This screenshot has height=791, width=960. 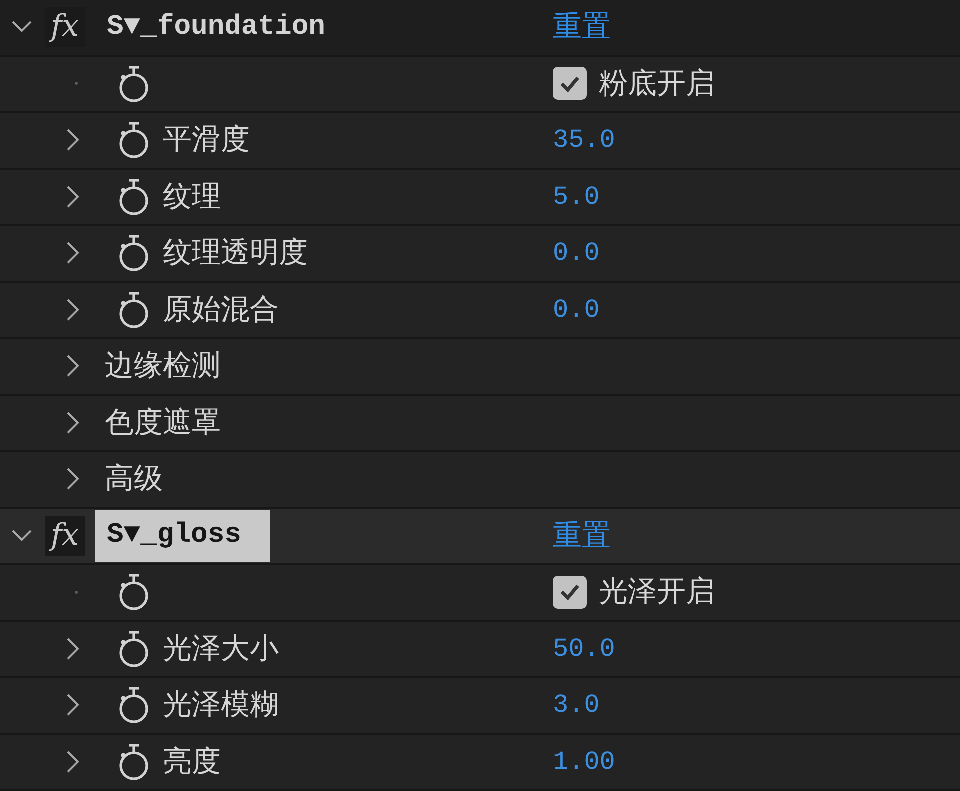 I want to click on checkbox-label: 粉底开启, so click(x=657, y=83).